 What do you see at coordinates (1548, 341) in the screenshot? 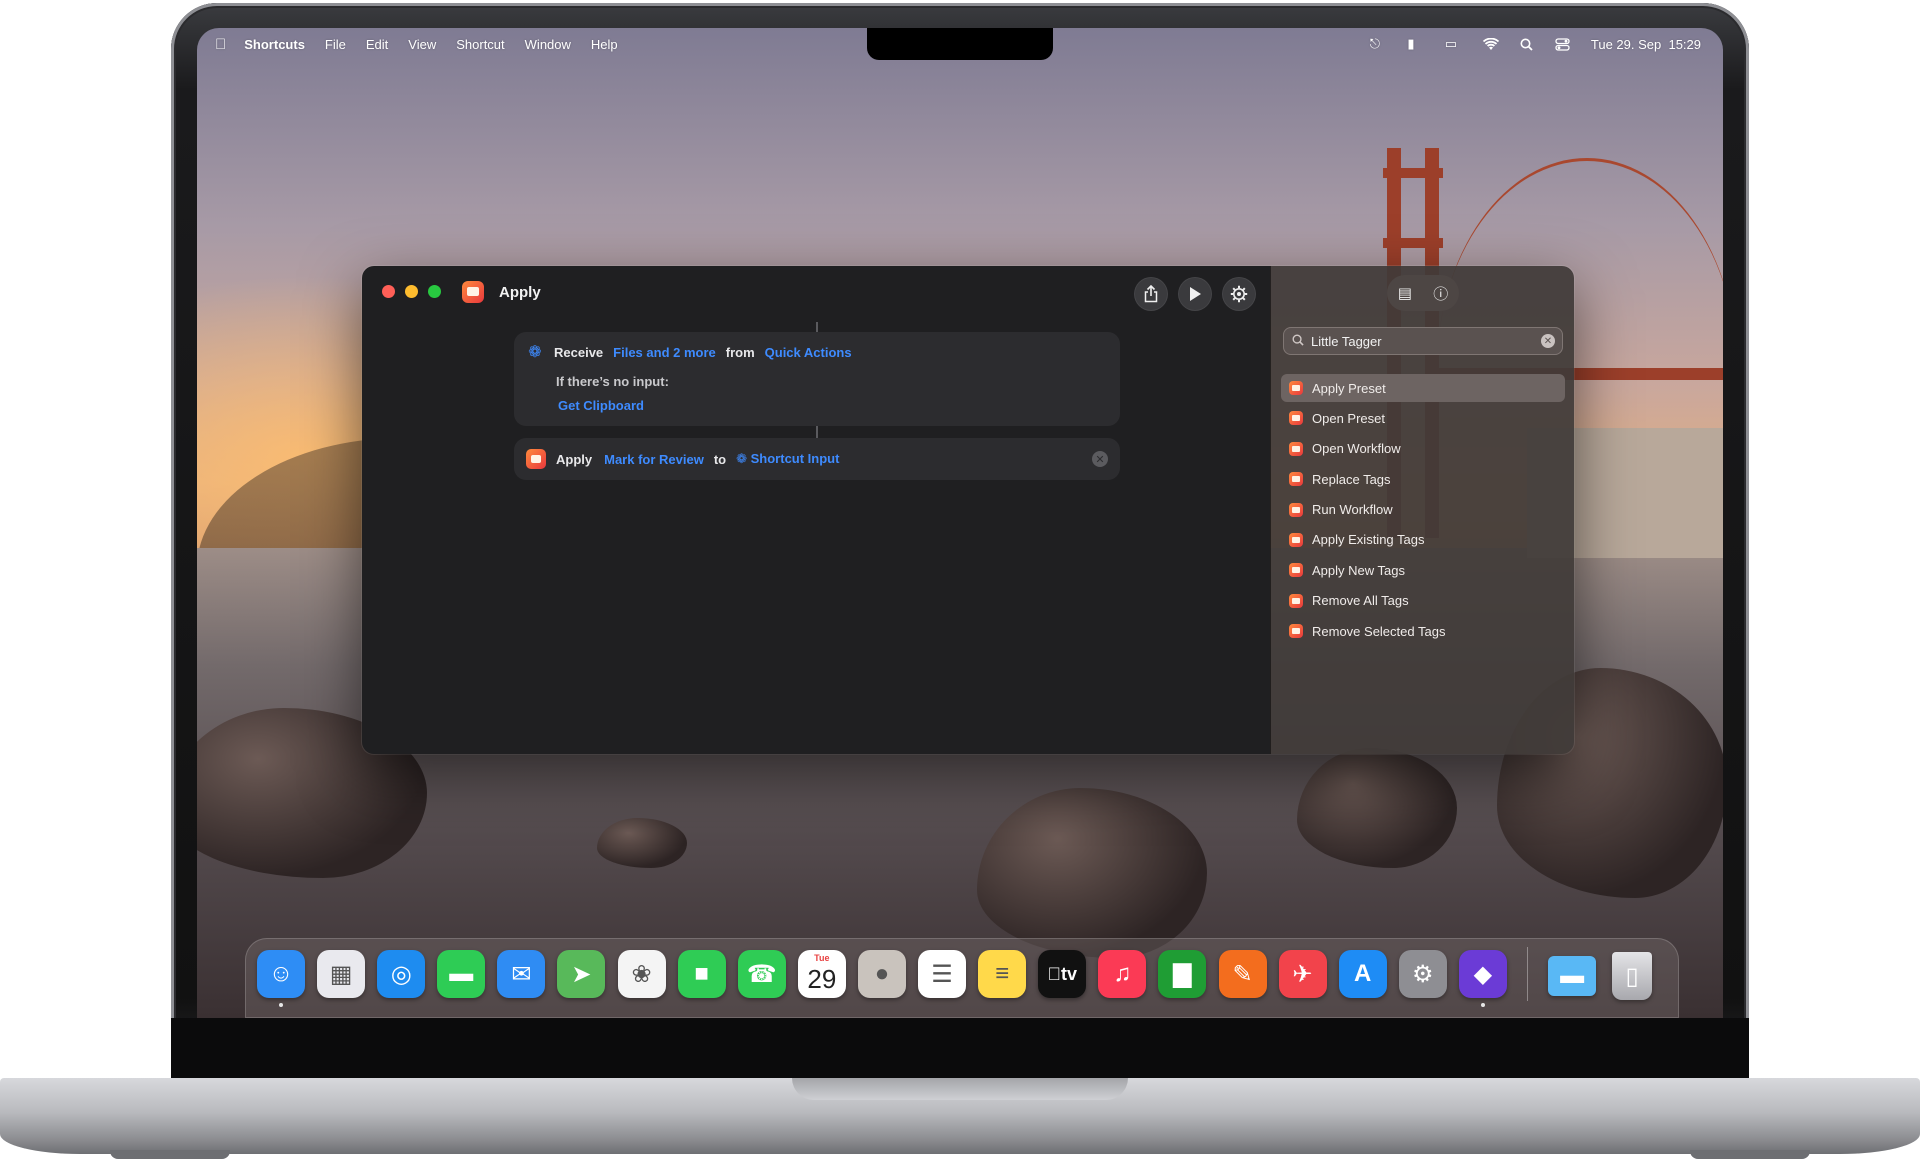
I see `clear-search-button: ✕` at bounding box center [1548, 341].